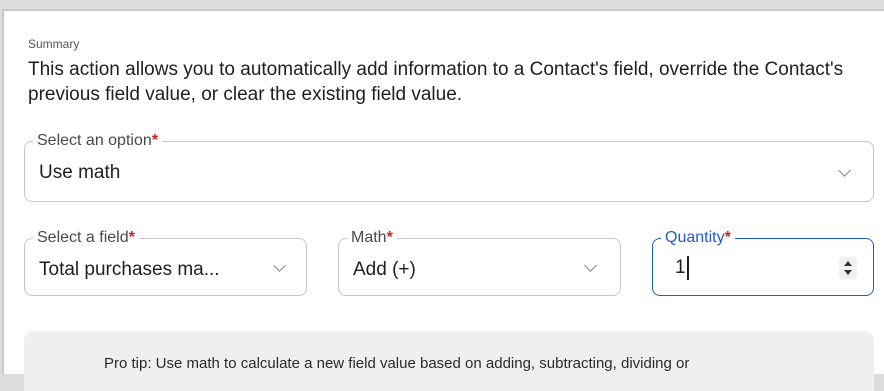 This screenshot has width=884, height=391. Describe the element at coordinates (730, 268) in the screenshot. I see `quantity-input` at that location.